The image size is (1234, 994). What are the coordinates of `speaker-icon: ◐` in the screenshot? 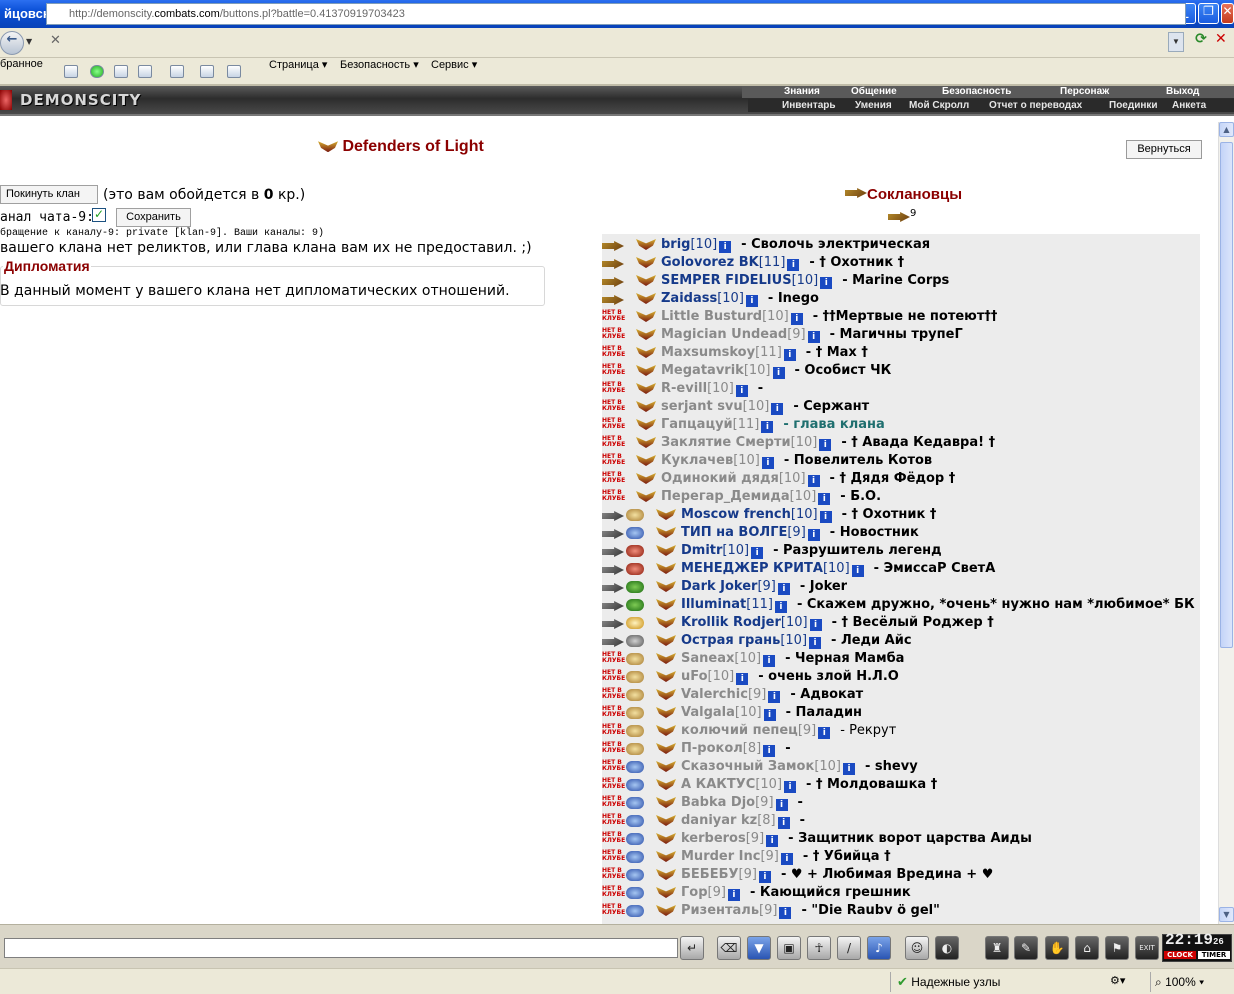 It's located at (947, 948).